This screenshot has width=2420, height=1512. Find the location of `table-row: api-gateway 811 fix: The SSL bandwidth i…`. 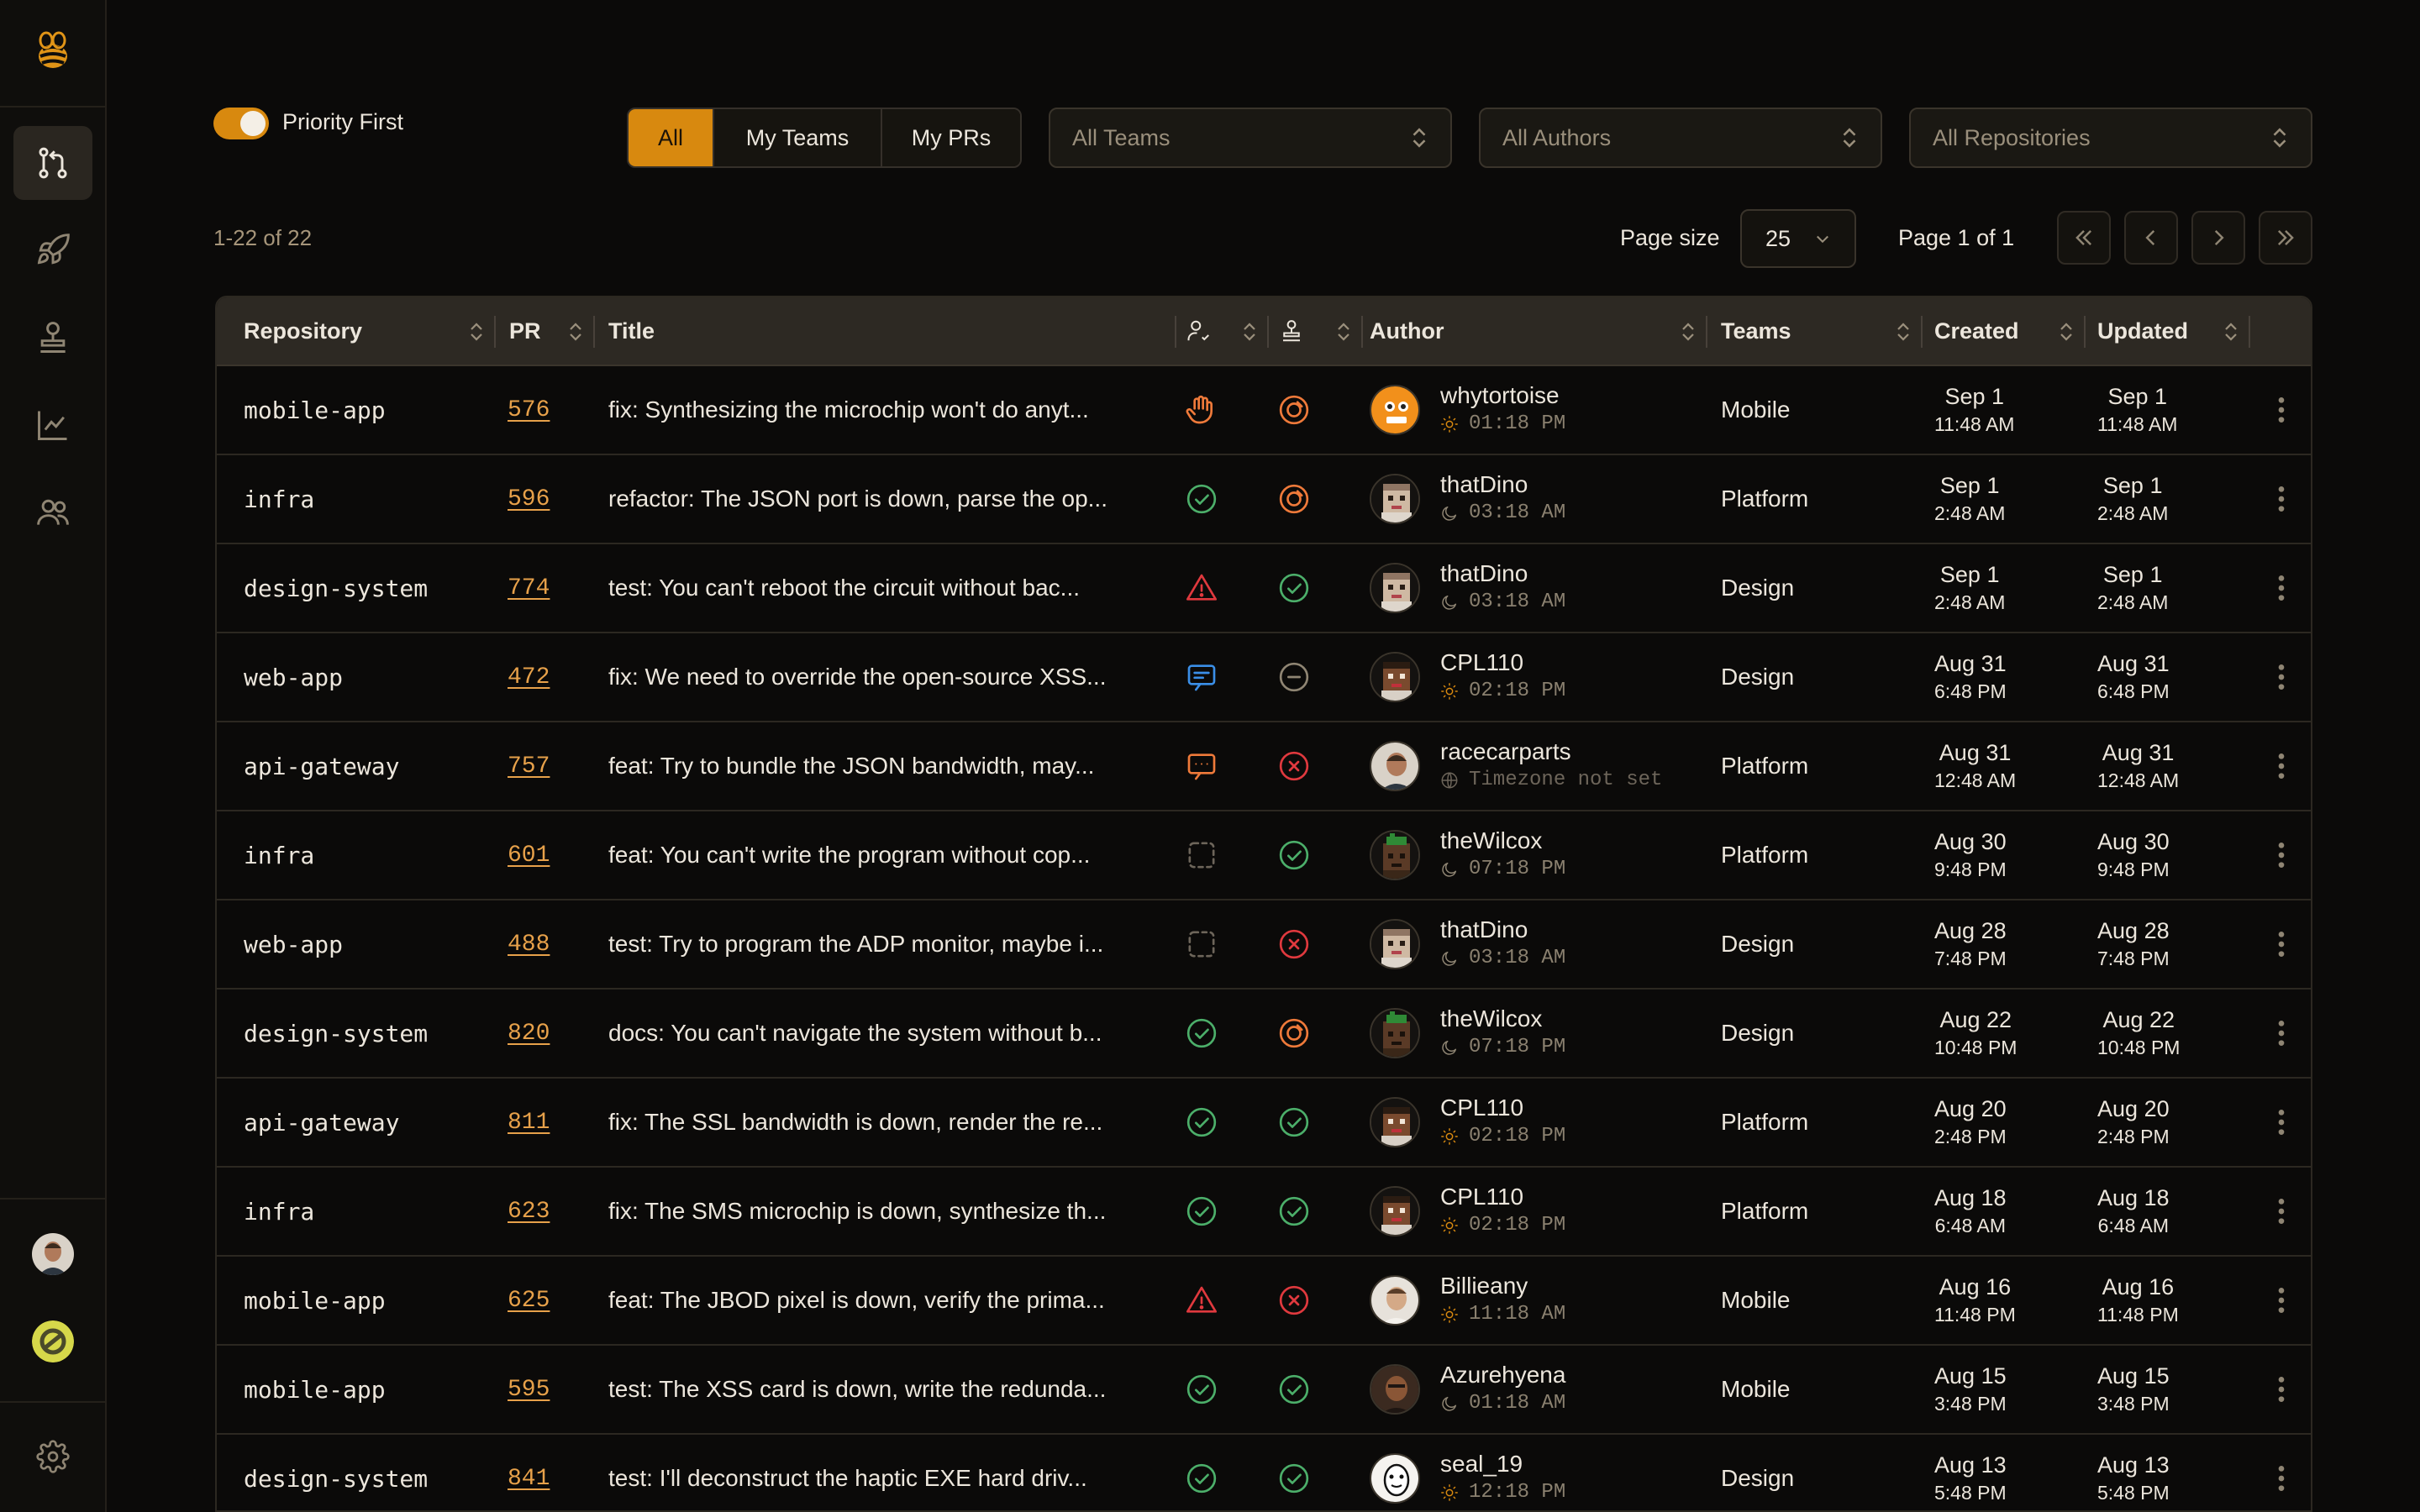

table-row: api-gateway 811 fix: The SSL bandwidth i… is located at coordinates (1264, 1123).